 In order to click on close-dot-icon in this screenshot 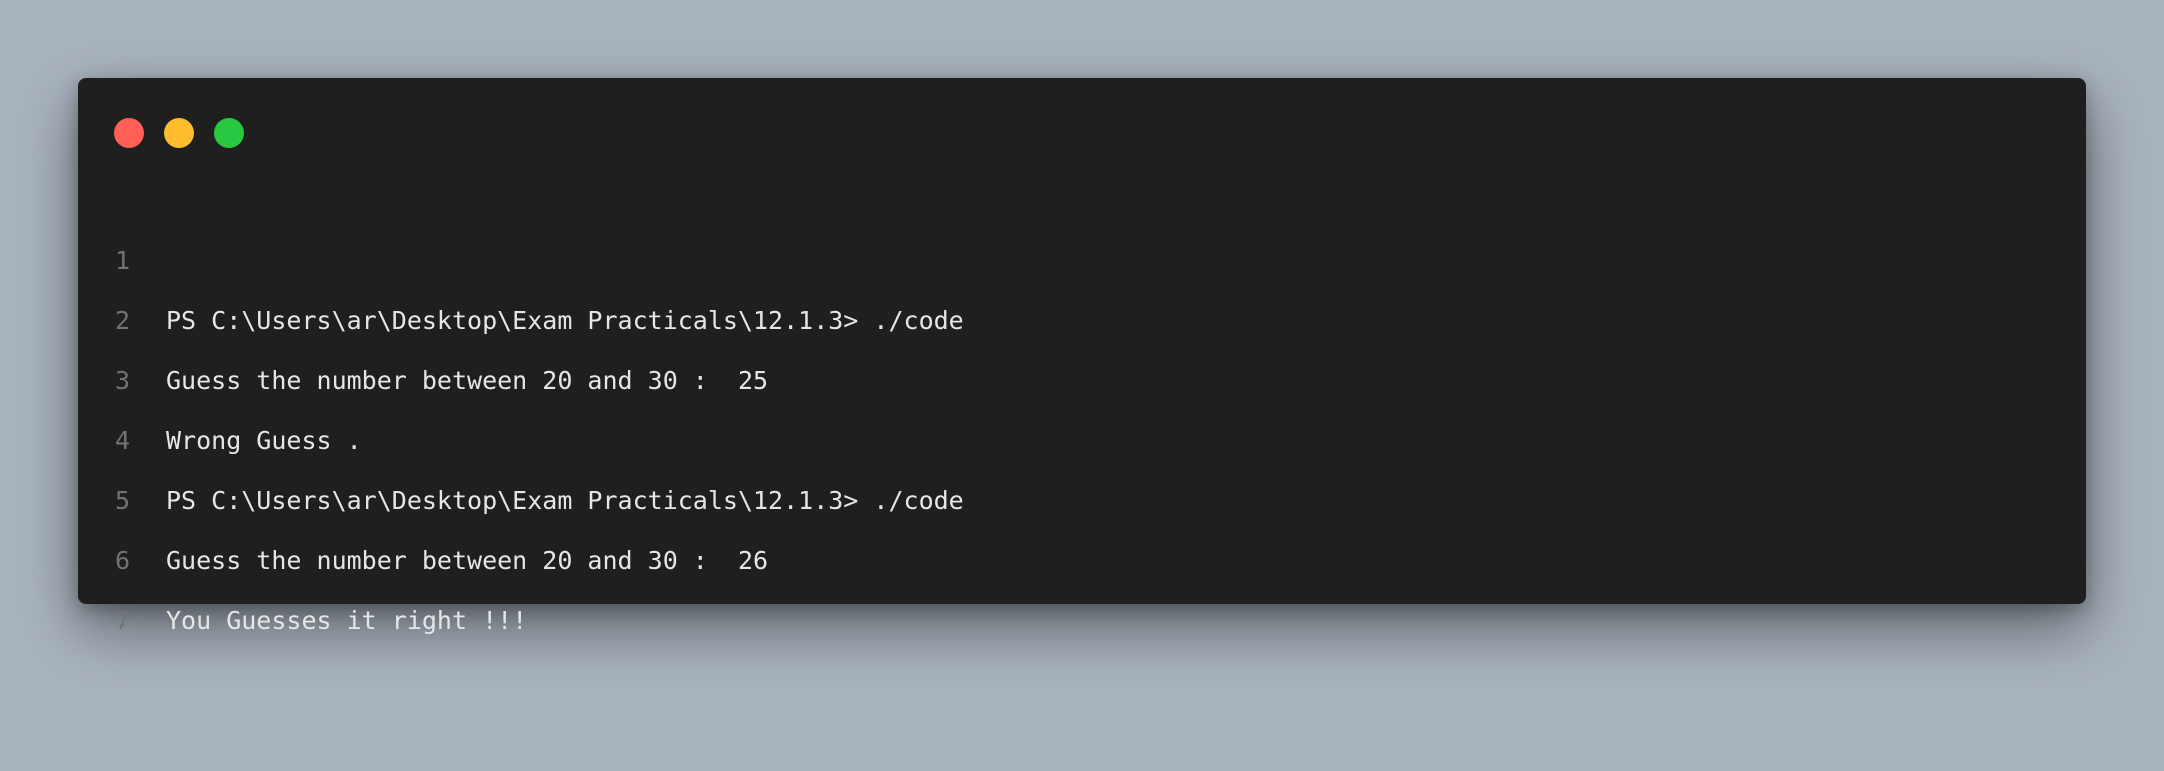, I will do `click(129, 133)`.